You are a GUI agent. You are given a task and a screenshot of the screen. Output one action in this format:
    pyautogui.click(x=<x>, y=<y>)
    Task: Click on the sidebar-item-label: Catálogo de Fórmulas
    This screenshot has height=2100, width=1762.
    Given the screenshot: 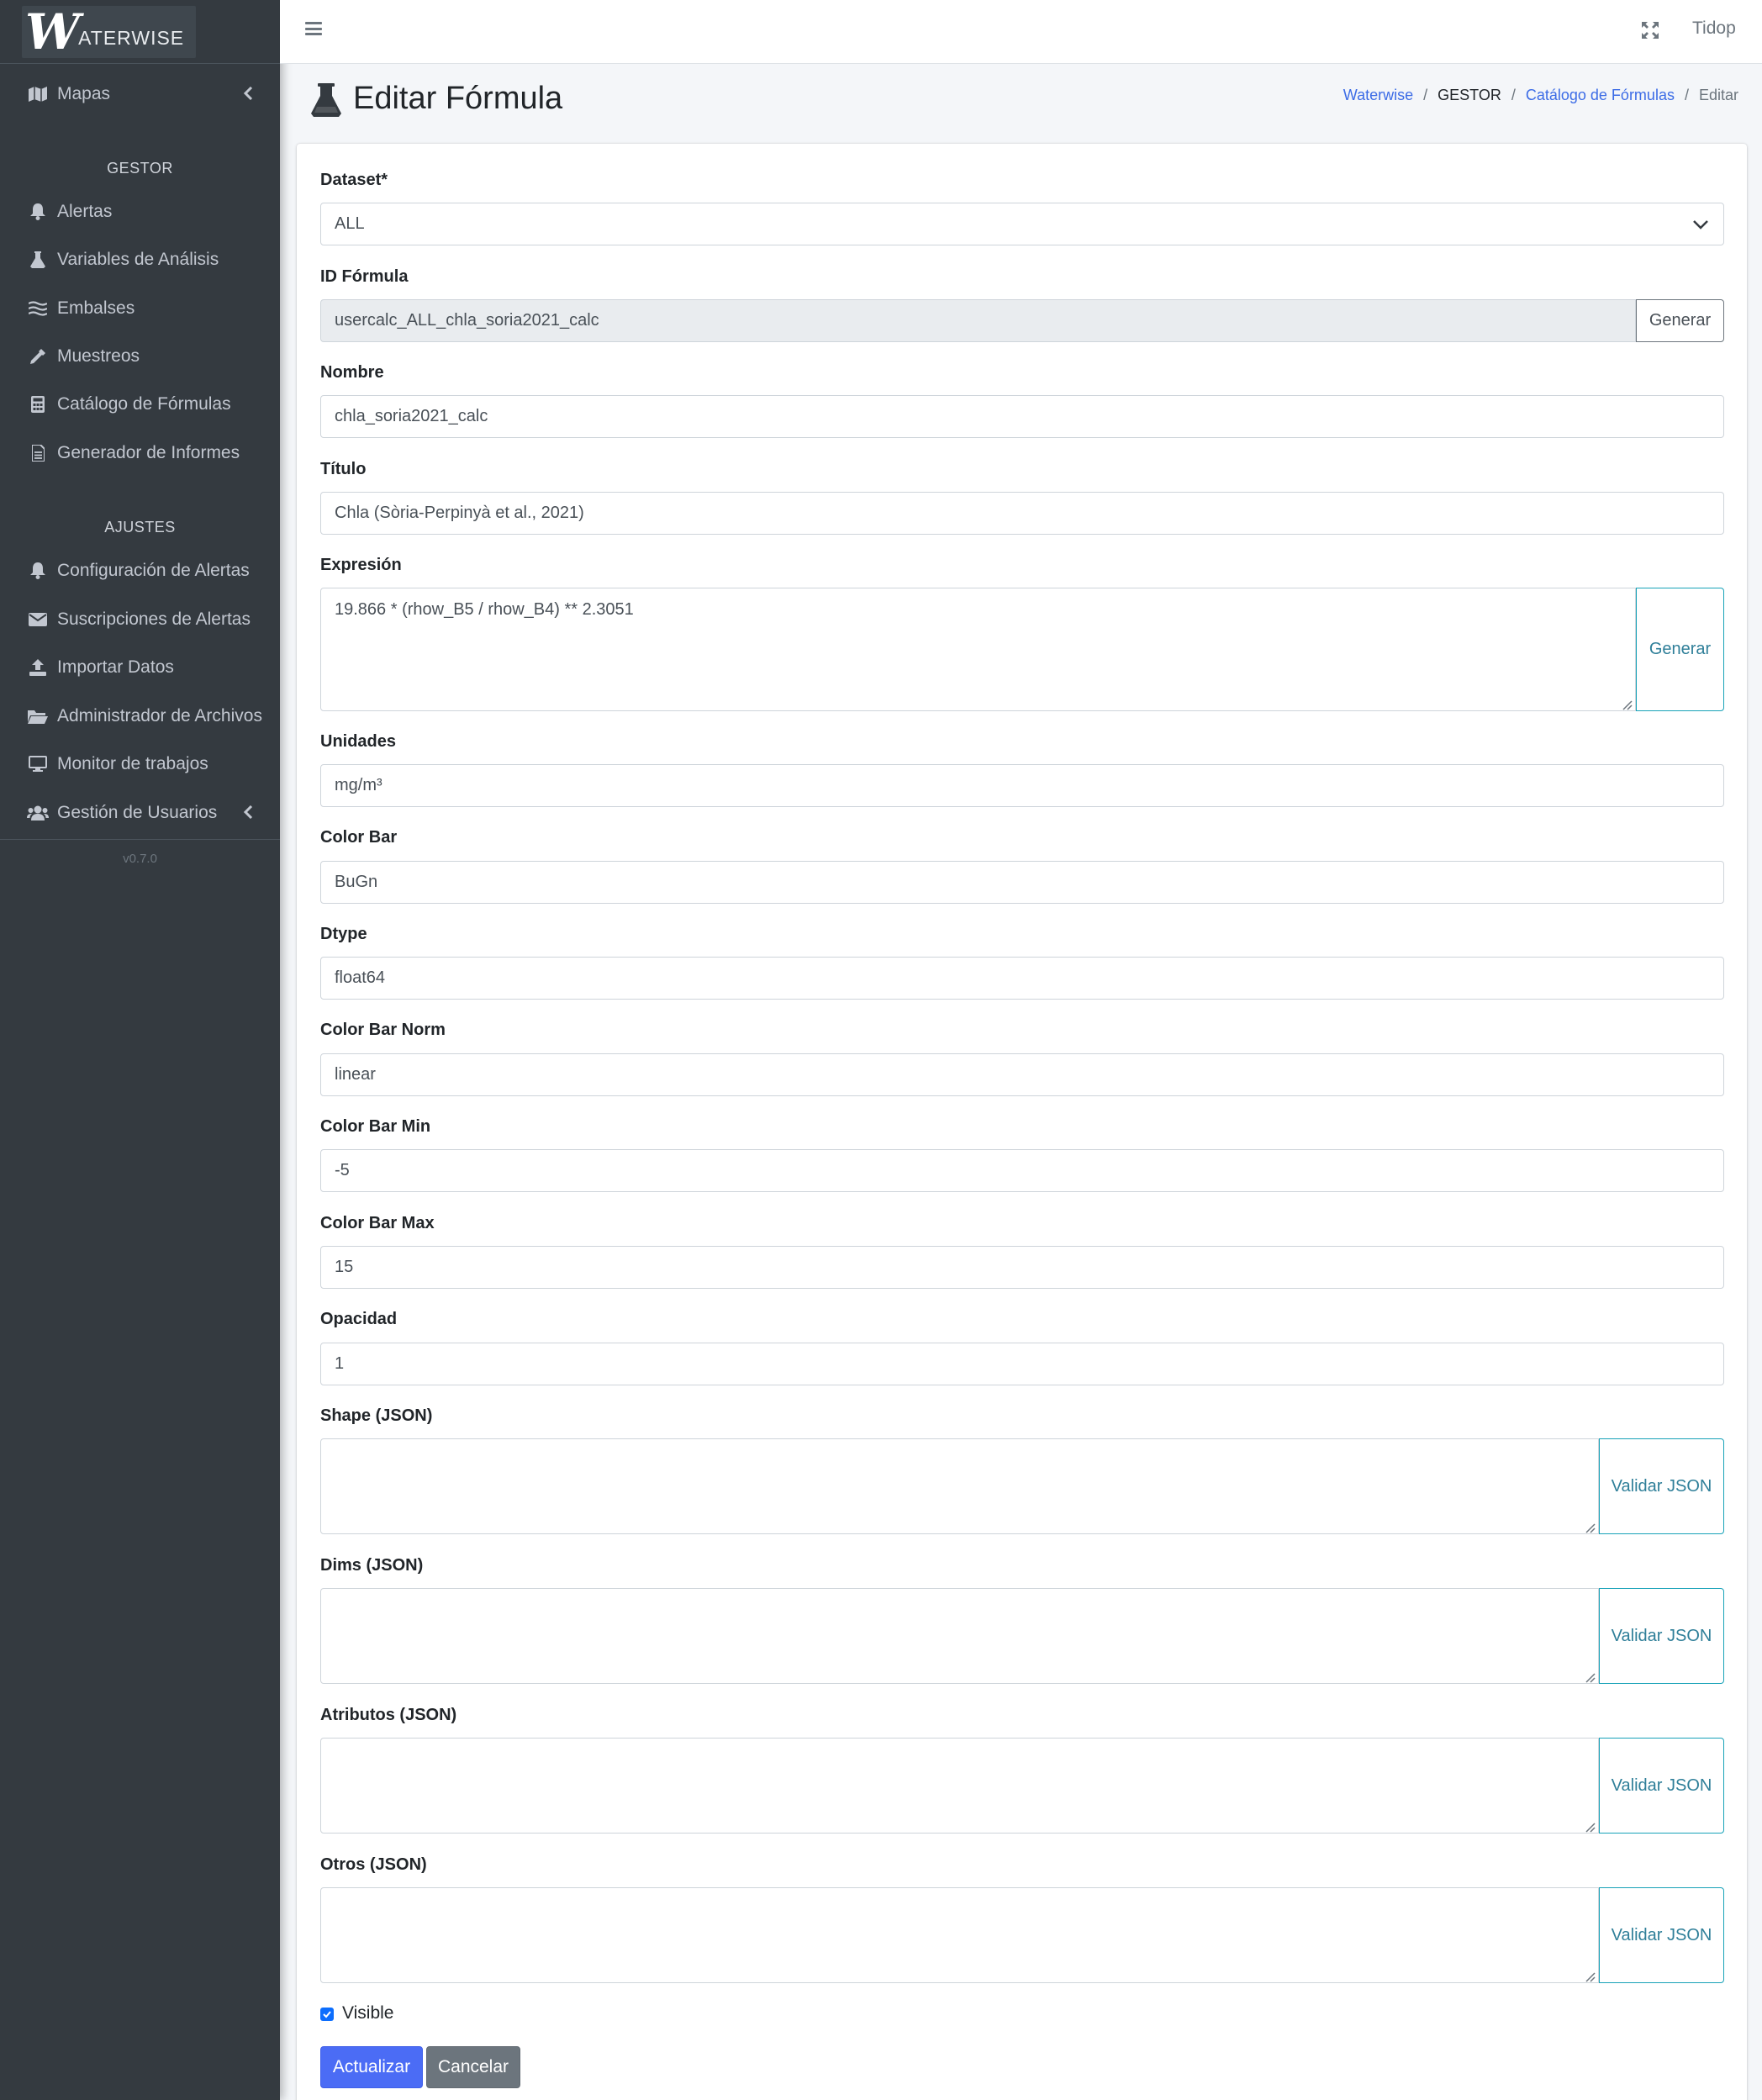 What is the action you would take?
    pyautogui.click(x=144, y=404)
    